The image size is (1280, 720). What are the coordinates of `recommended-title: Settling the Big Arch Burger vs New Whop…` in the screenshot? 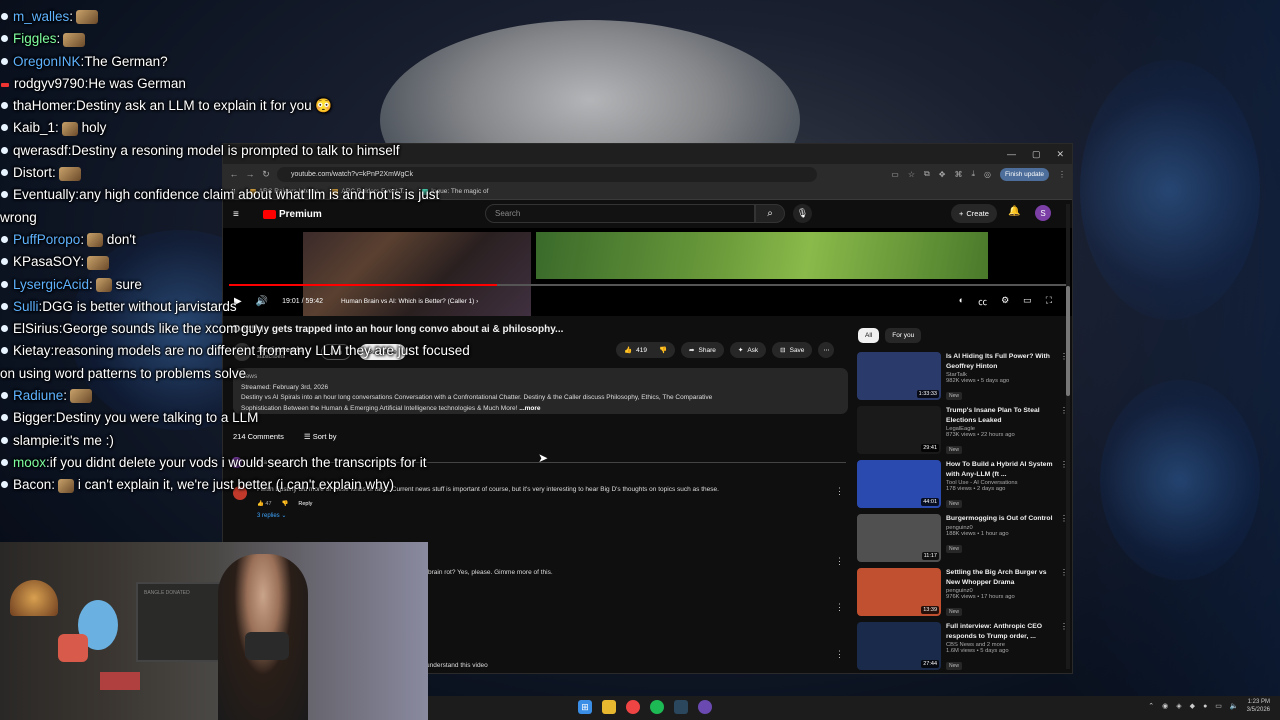 It's located at (1000, 577).